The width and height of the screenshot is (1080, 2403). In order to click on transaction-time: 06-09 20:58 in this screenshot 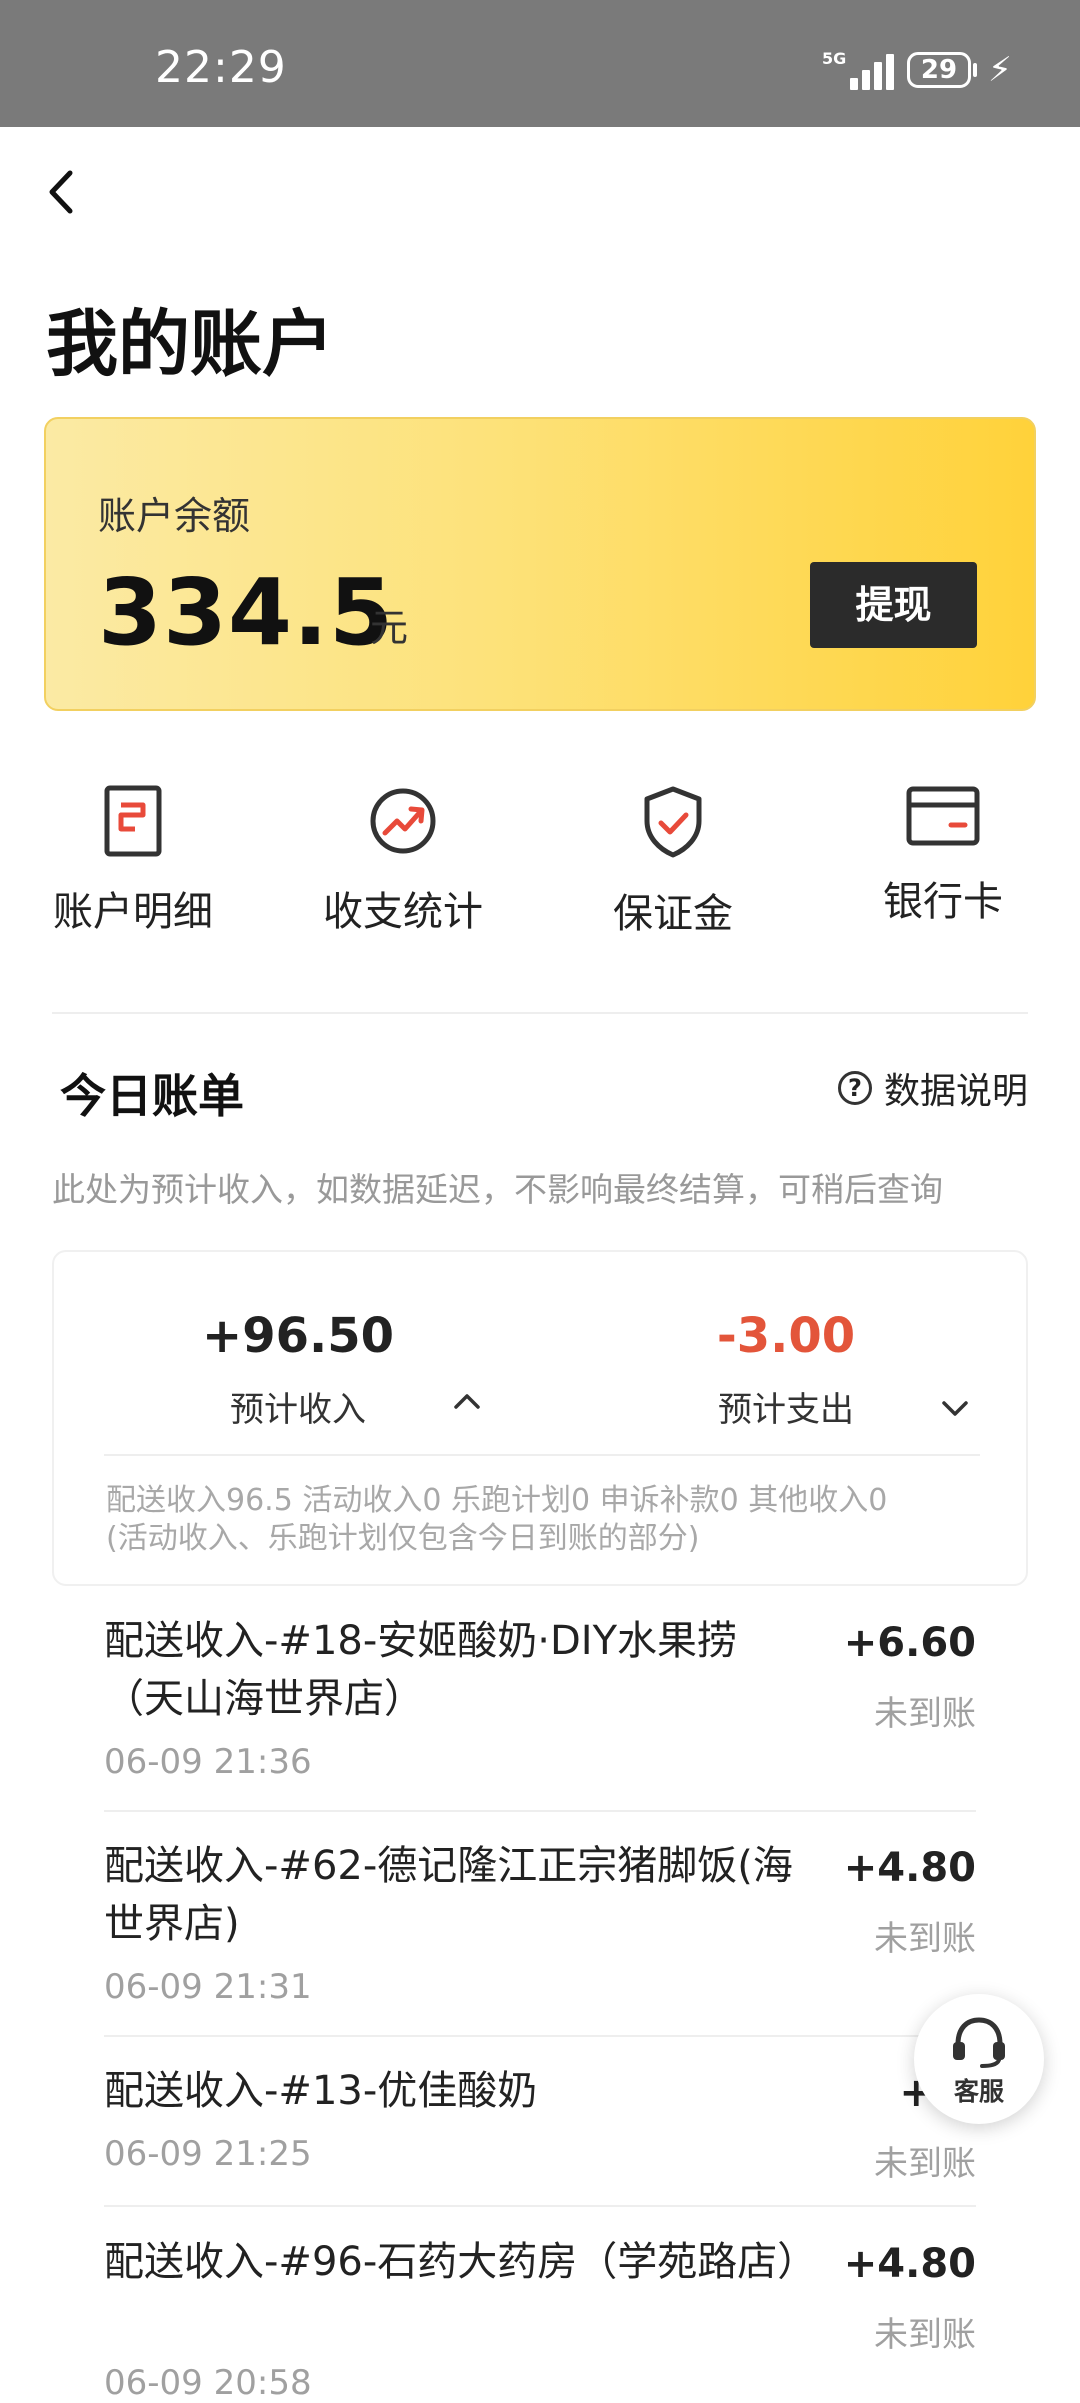, I will do `click(208, 2383)`.